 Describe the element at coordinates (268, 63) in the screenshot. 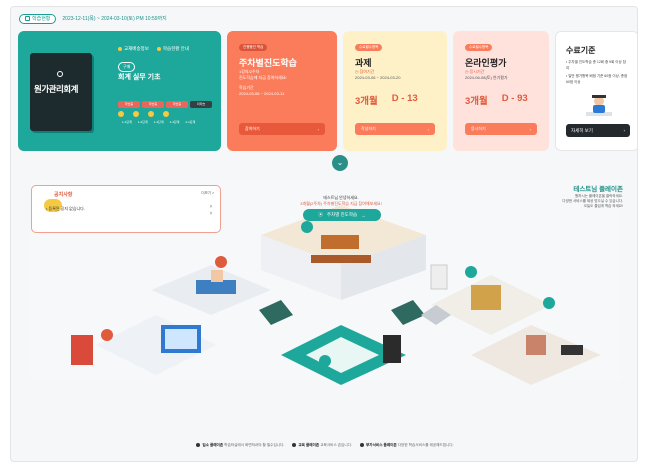

I see `card-title: 주차별진도학습` at that location.